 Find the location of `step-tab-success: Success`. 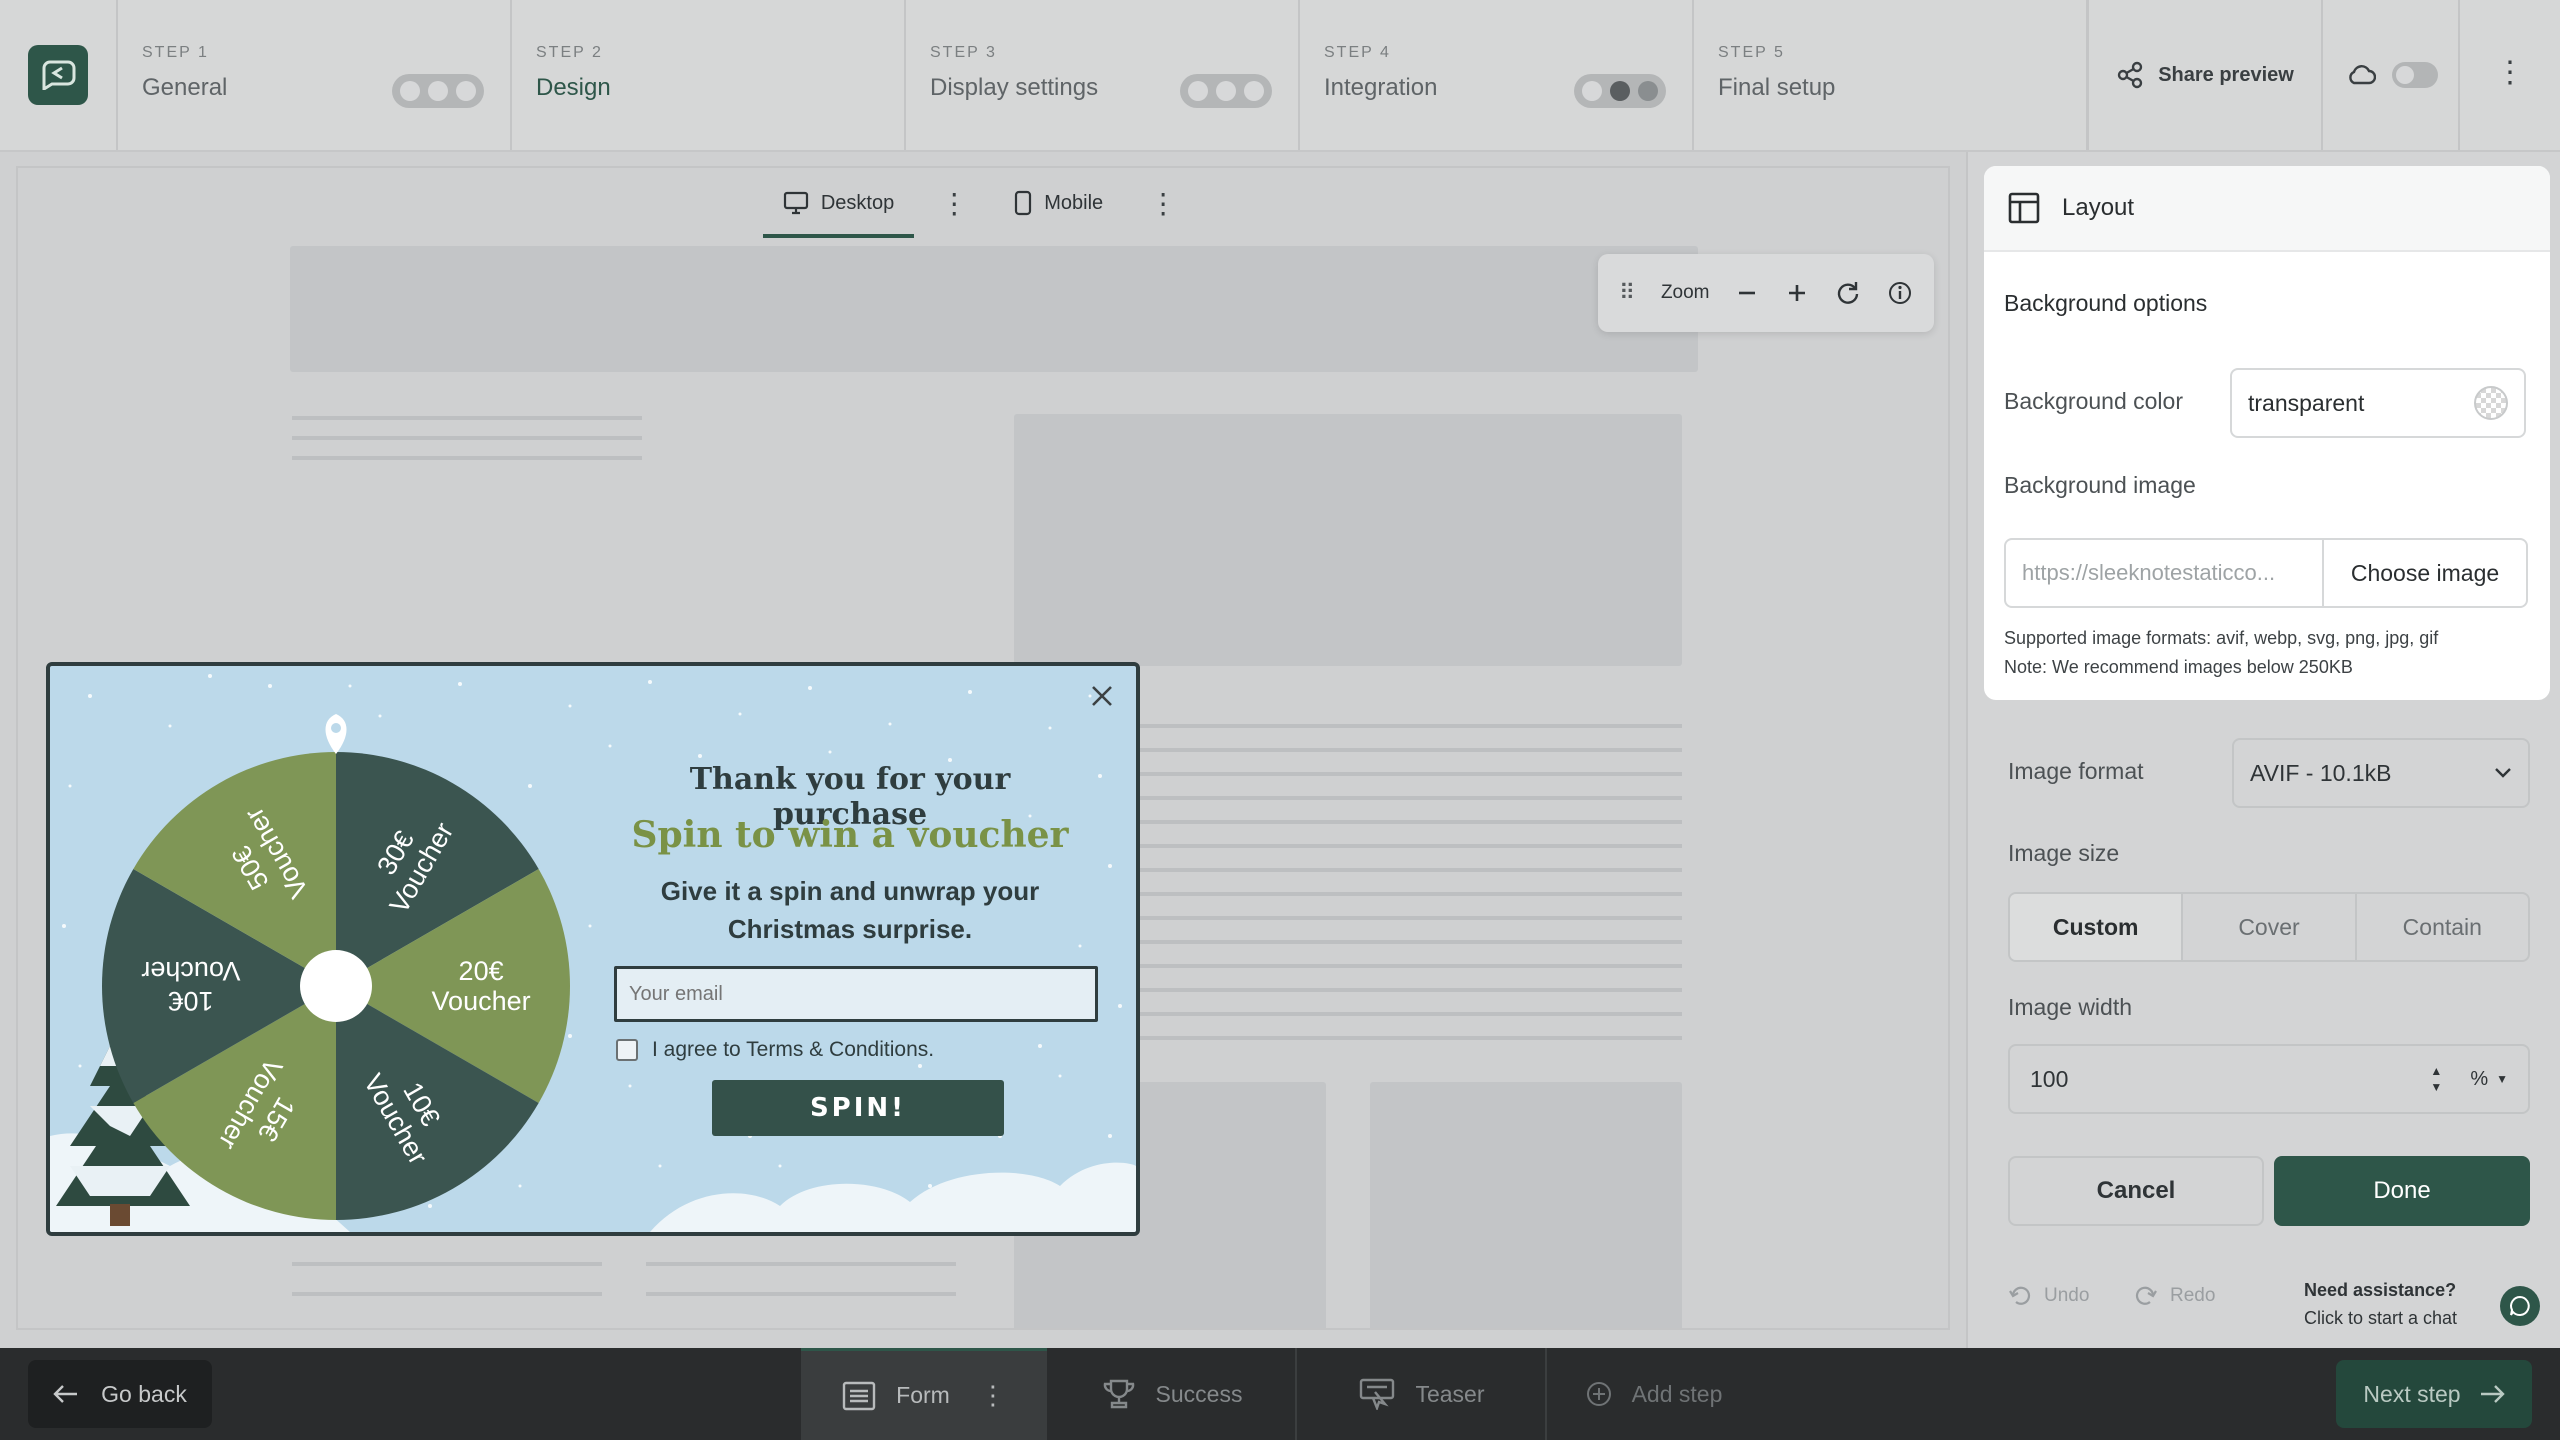

step-tab-success: Success is located at coordinates (1173, 1394).